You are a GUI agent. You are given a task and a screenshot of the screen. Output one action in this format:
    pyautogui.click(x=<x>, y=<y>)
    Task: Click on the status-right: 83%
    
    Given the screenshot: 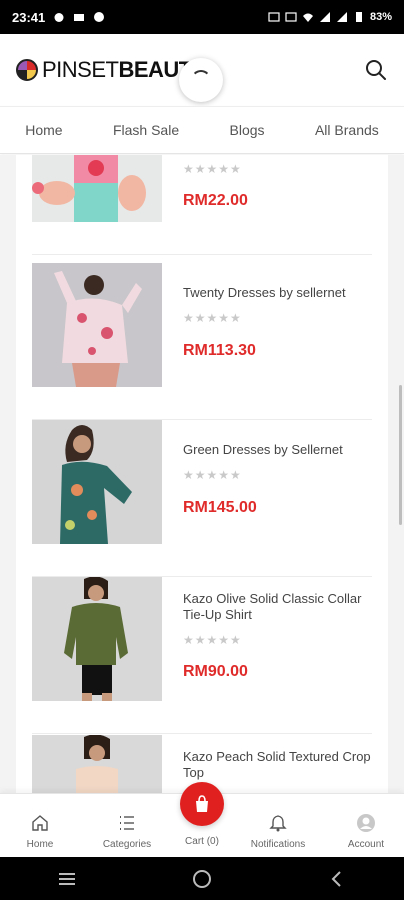 What is the action you would take?
    pyautogui.click(x=330, y=17)
    